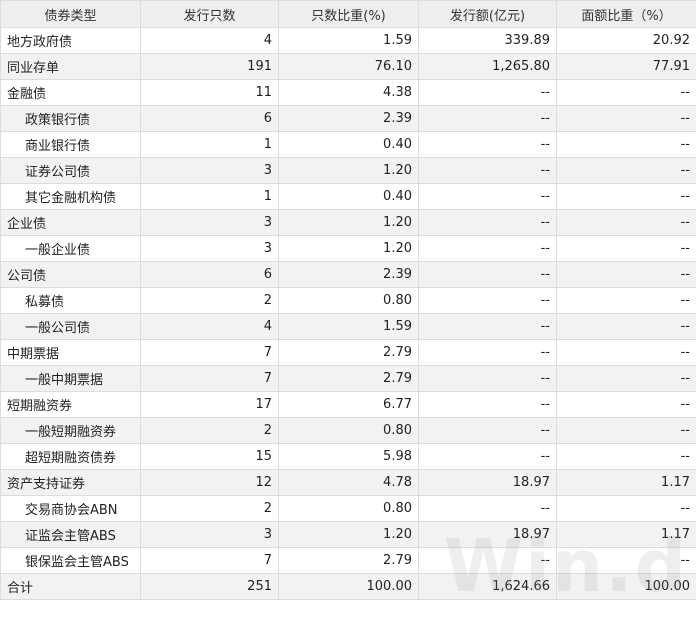 Image resolution: width=696 pixels, height=622 pixels. Describe the element at coordinates (487, 40) in the screenshot. I see `issue-amount-cell: 339.89` at that location.